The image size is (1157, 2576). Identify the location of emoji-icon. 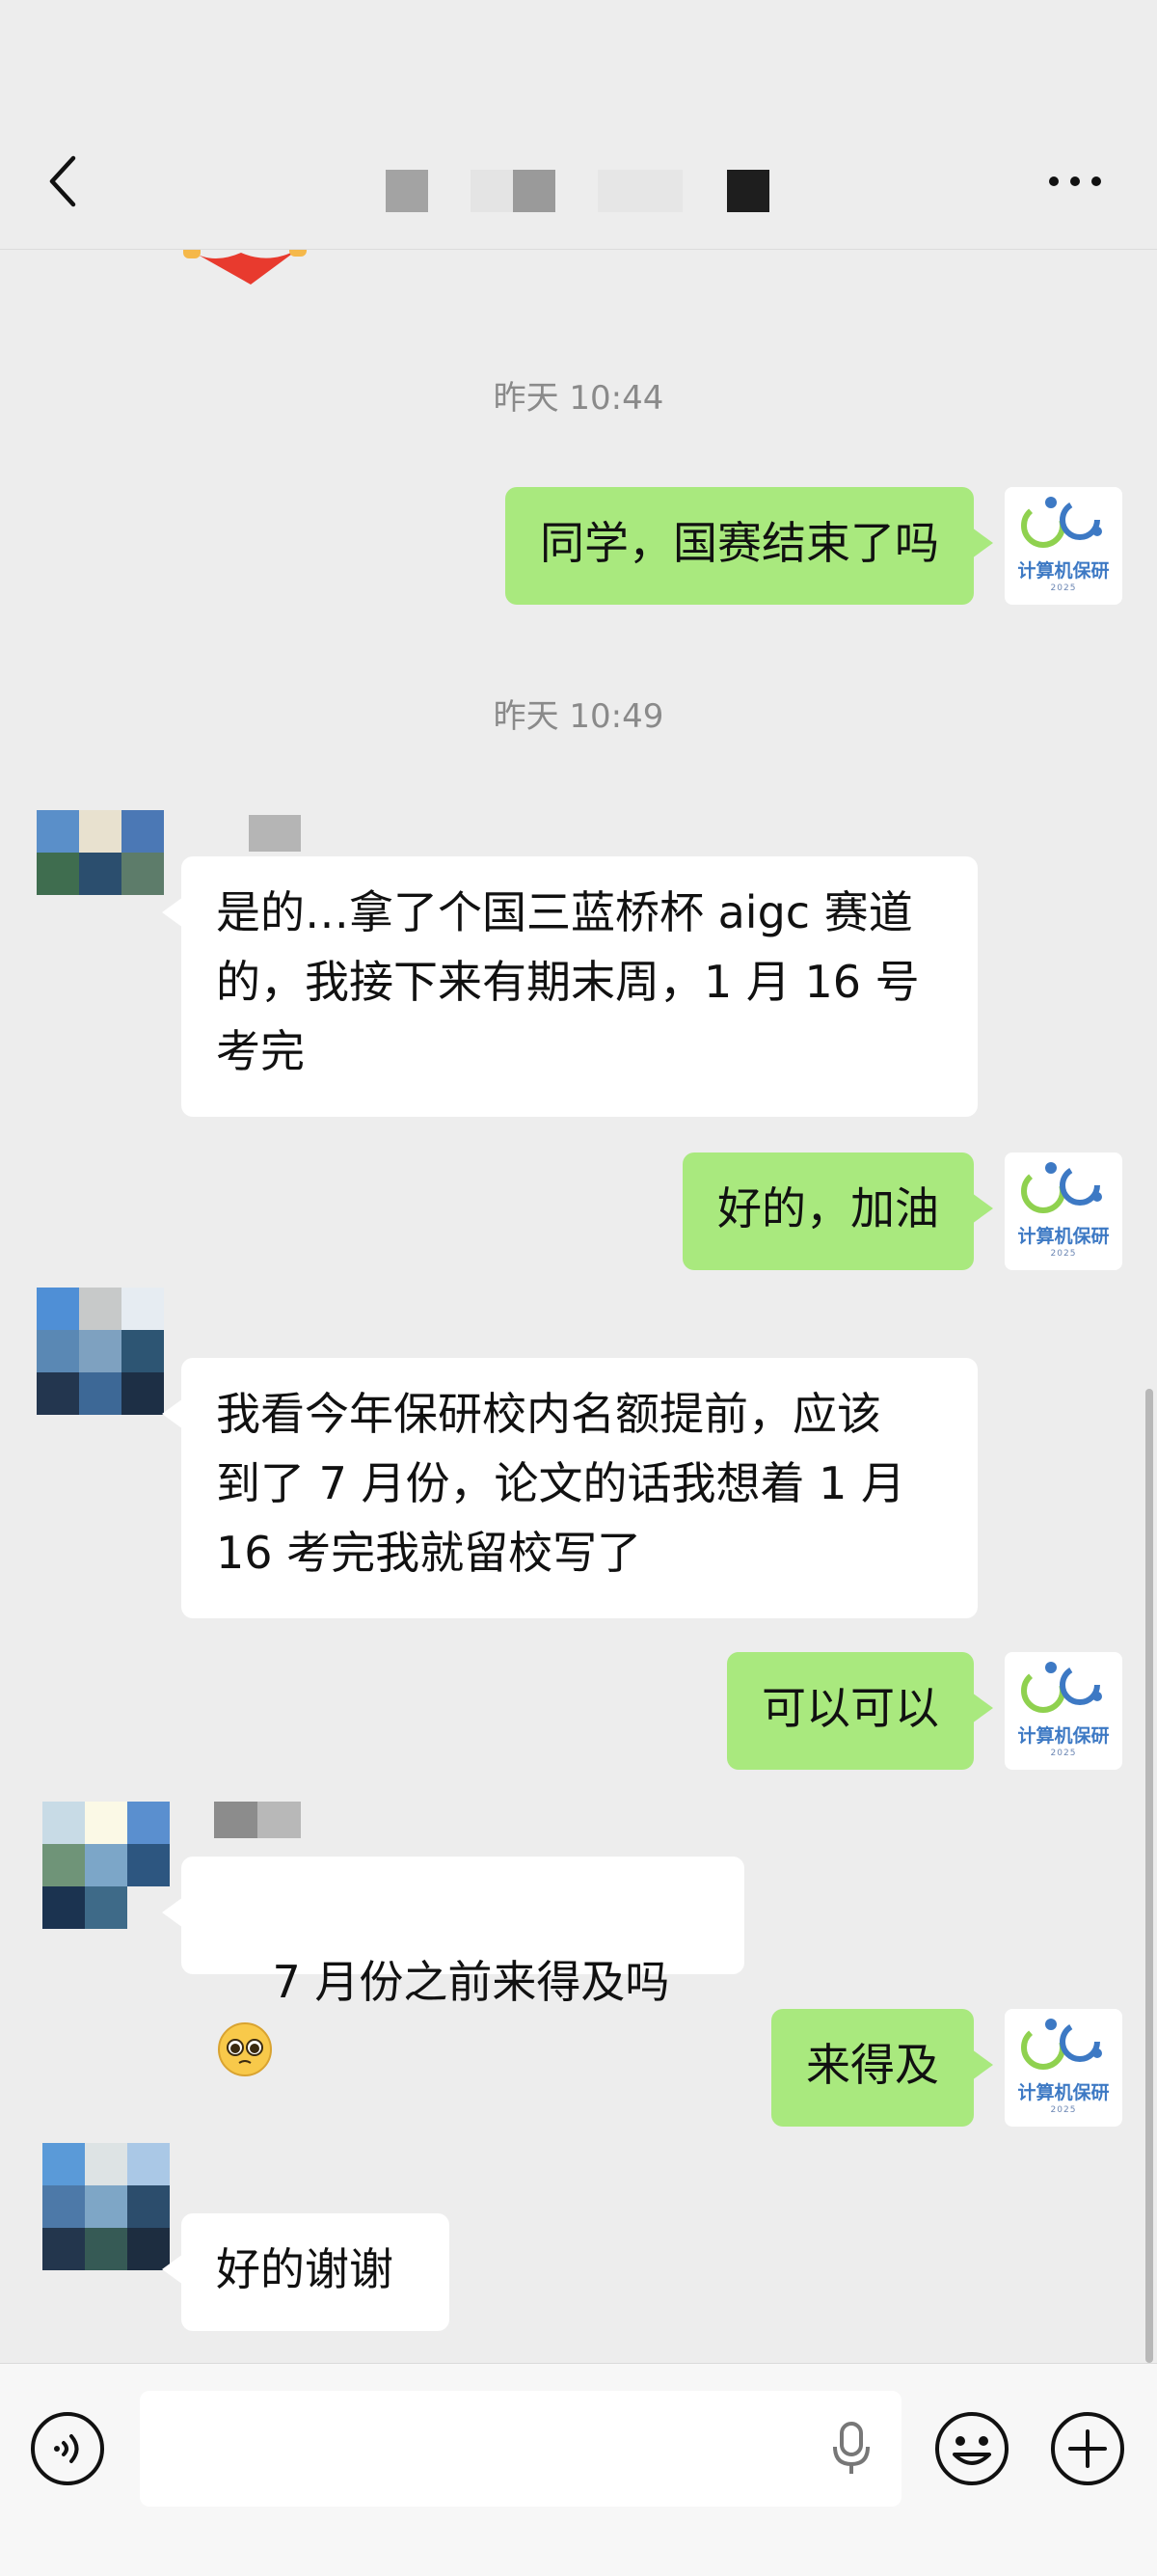
(971, 2448).